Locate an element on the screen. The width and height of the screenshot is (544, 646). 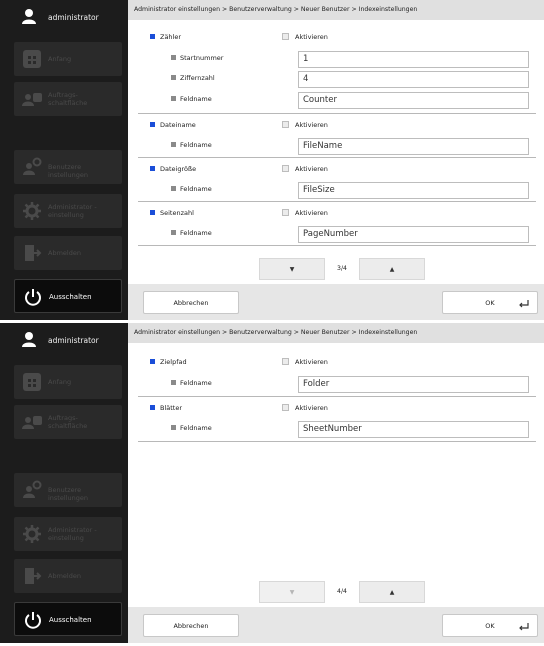
arrow-up-icon: ▲ is located at coordinates (392, 269).